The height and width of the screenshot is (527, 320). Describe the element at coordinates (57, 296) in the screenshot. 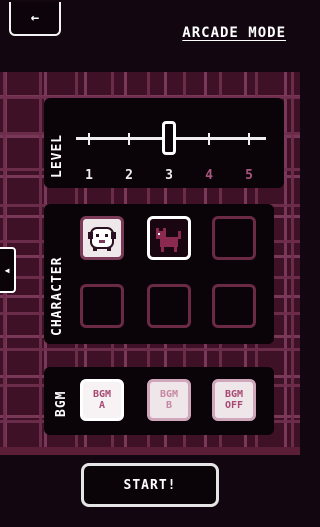

I see `character-label: CHARACTER` at that location.